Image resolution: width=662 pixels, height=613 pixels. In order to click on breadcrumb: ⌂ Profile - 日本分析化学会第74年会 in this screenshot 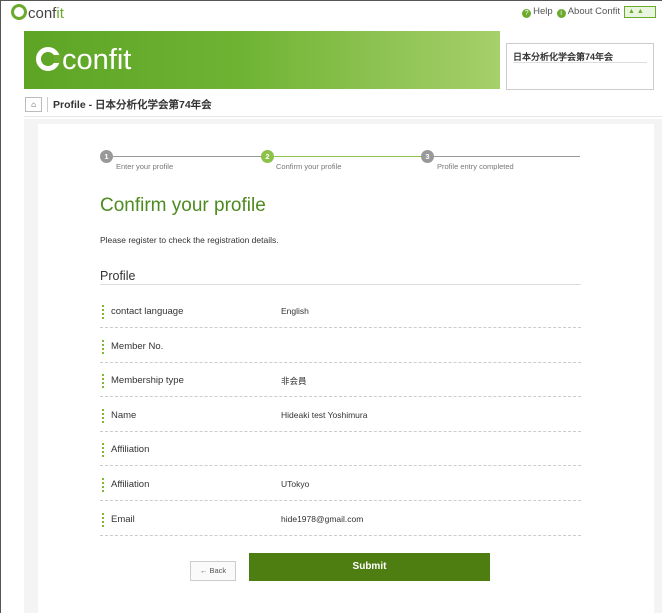, I will do `click(118, 104)`.